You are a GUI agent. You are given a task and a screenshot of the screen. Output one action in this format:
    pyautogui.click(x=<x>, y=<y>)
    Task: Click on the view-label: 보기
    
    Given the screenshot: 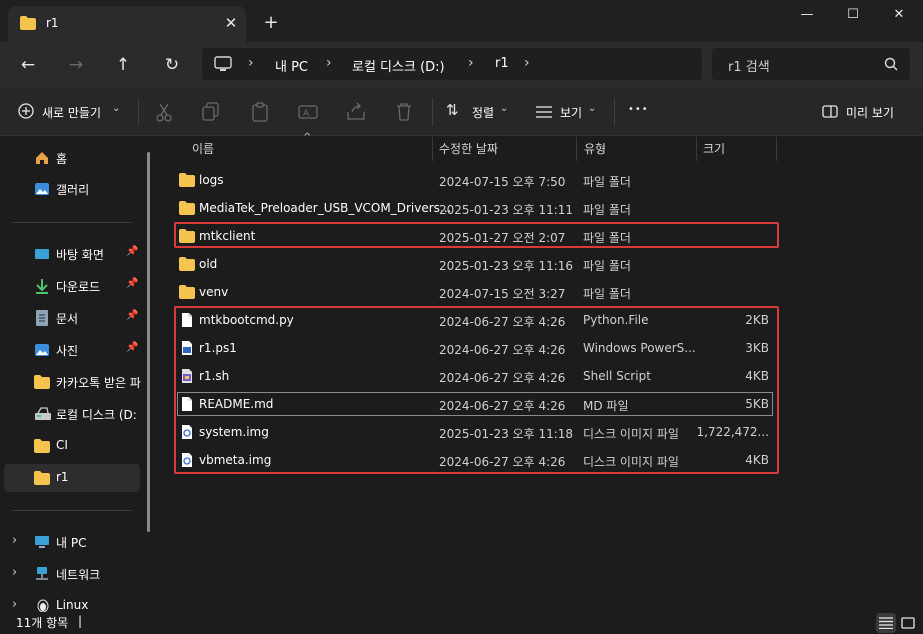 What is the action you would take?
    pyautogui.click(x=571, y=113)
    